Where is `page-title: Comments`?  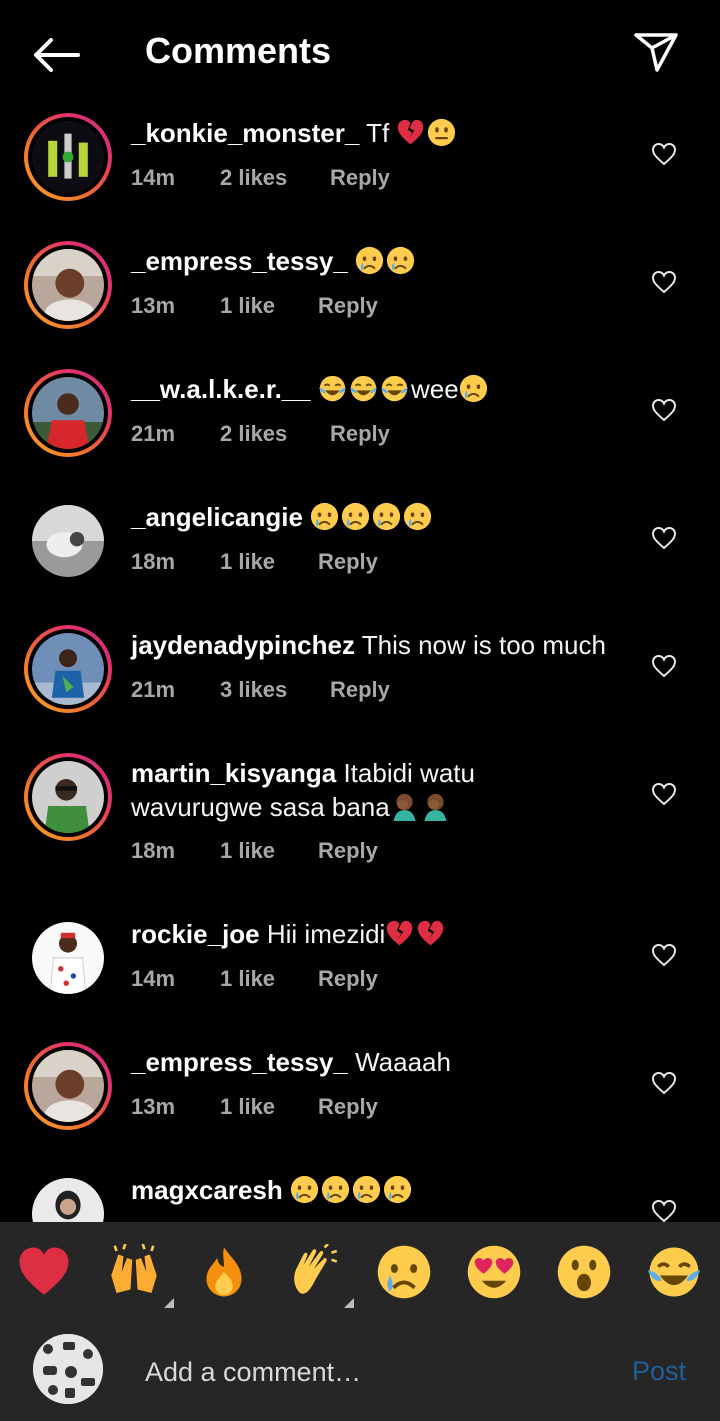 page-title: Comments is located at coordinates (238, 50).